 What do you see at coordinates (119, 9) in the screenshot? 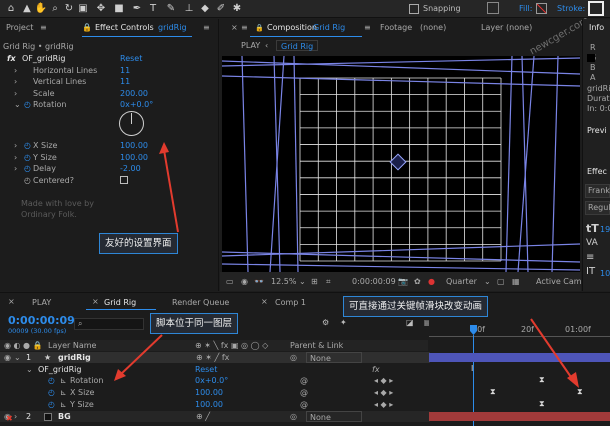
I see `rectangle-tool-icon: ■` at bounding box center [119, 9].